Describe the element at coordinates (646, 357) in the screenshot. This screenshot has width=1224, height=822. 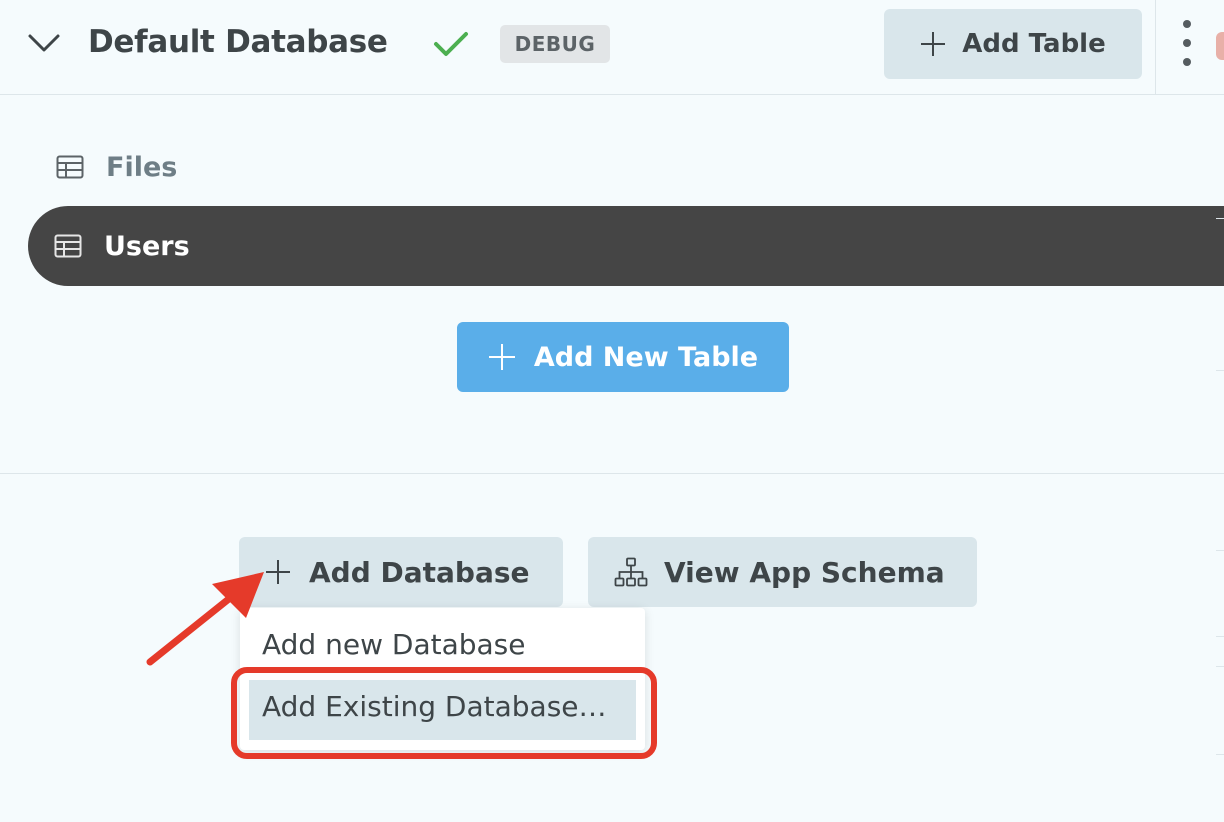
I see `add-new-table-label: Add New Table` at that location.